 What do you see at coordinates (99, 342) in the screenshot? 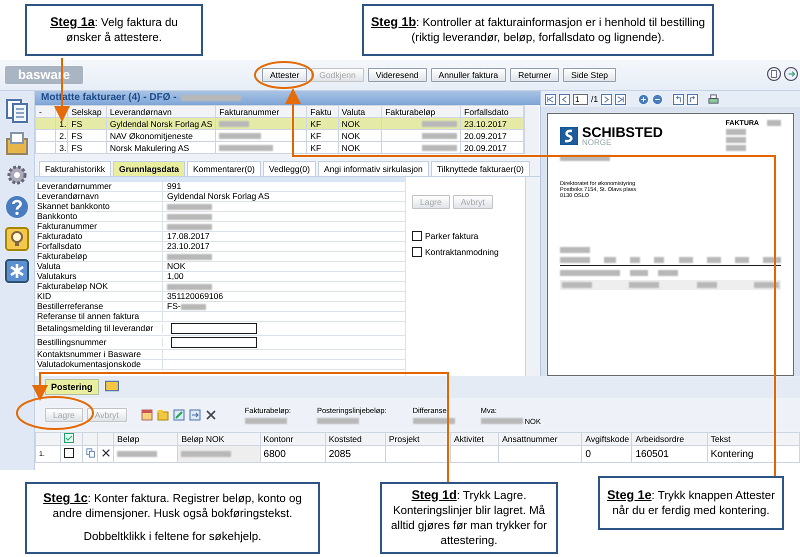
I see `field-label: Bestillingsnummer` at bounding box center [99, 342].